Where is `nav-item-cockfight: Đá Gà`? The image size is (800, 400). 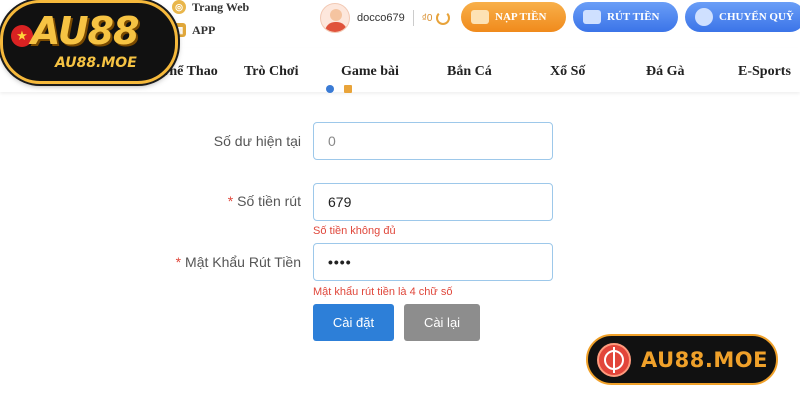 nav-item-cockfight: Đá Gà is located at coordinates (665, 72).